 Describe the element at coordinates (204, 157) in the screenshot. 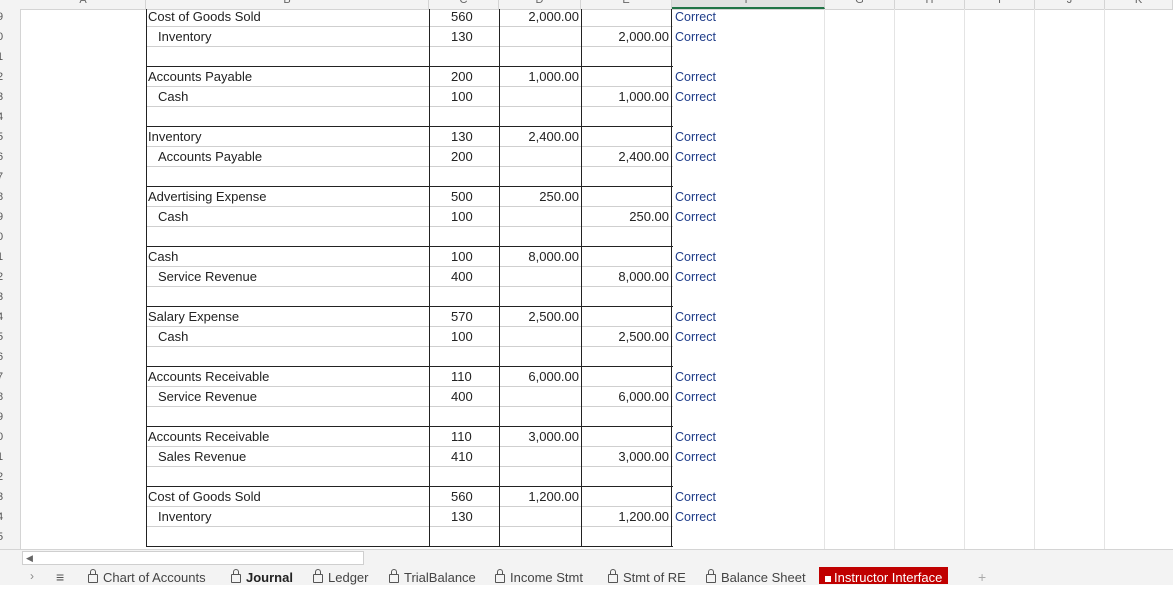

I see `credit-account-cell: Accounts Payable` at that location.